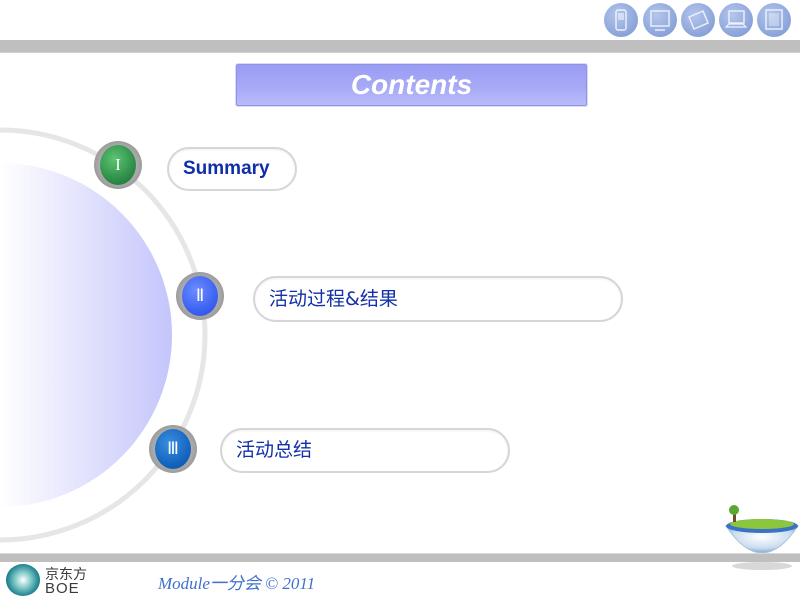  Describe the element at coordinates (62, 588) in the screenshot. I see `logo-text-en: BOE` at that location.